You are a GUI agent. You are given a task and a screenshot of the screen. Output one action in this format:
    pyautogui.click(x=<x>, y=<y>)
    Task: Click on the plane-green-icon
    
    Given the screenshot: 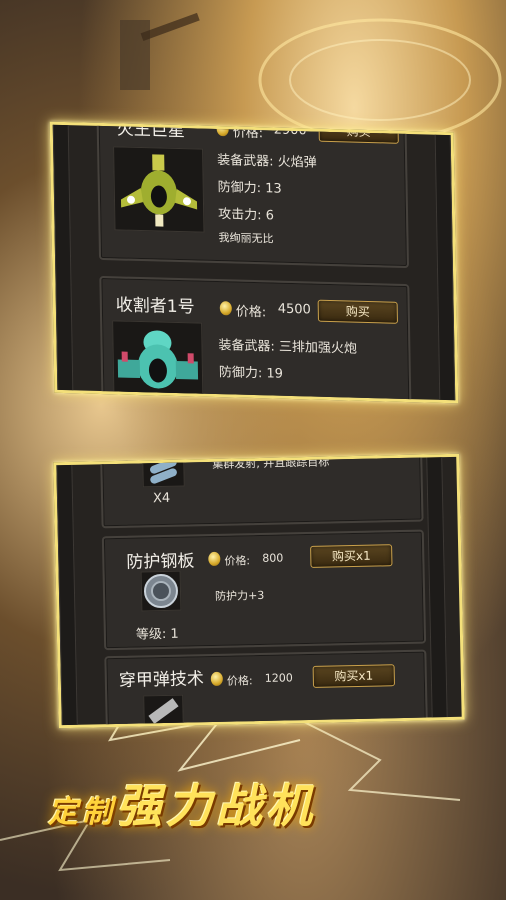 What is the action you would take?
    pyautogui.click(x=159, y=190)
    